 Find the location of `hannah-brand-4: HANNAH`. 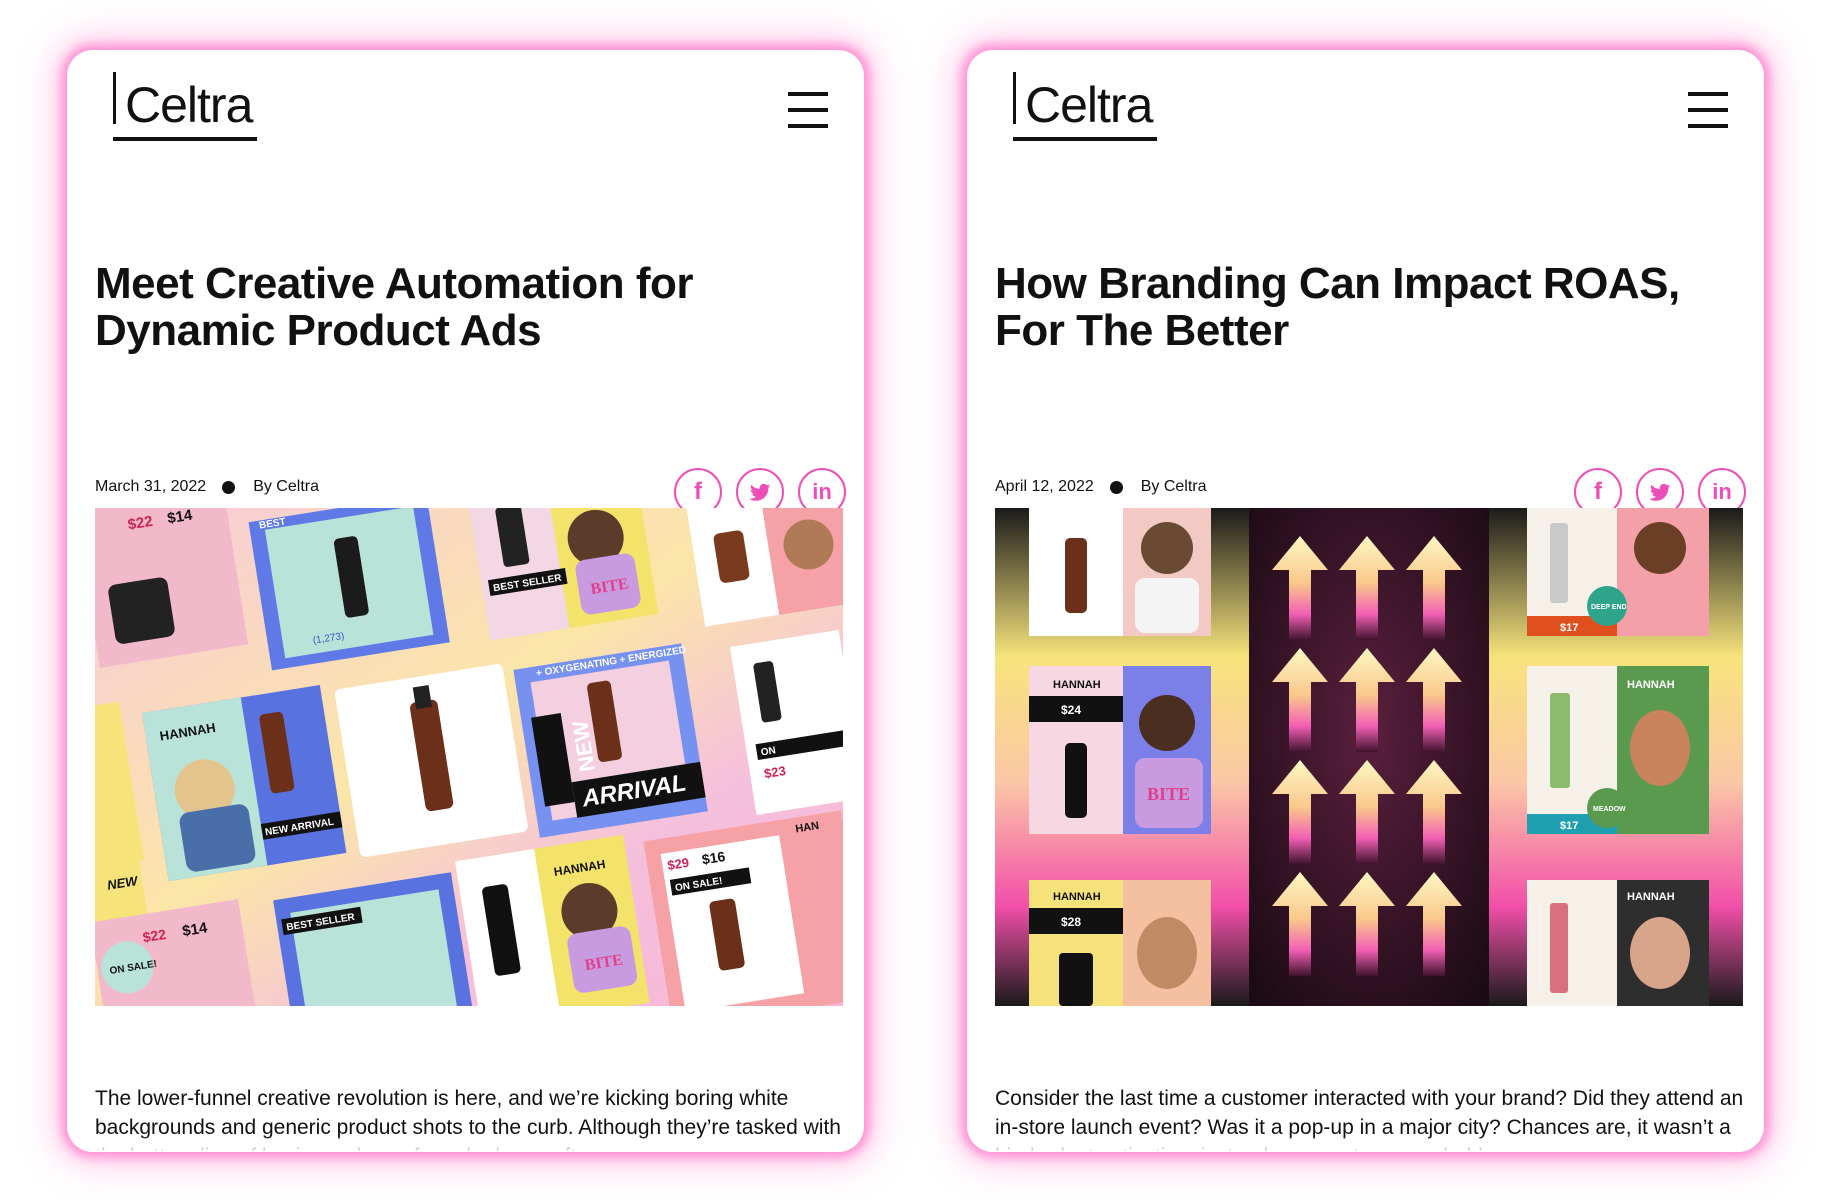

hannah-brand-4: HANNAH is located at coordinates (1651, 897).